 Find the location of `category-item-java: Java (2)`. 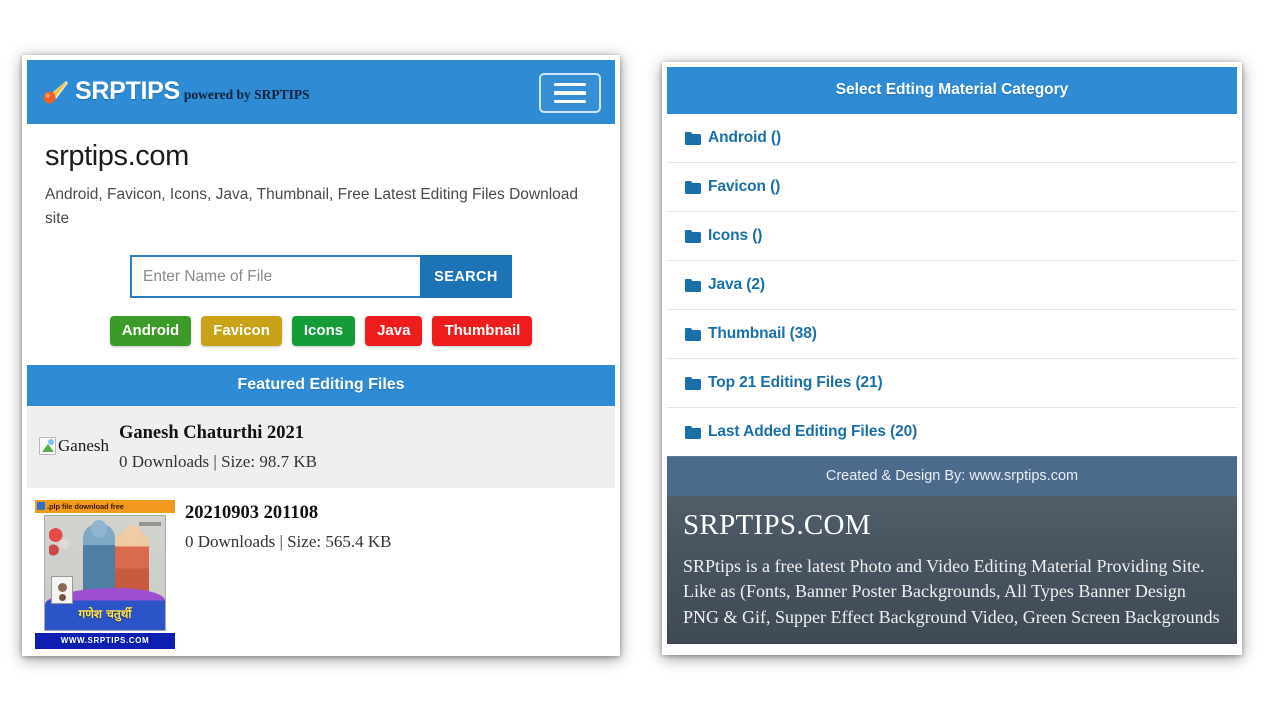

category-item-java: Java (2) is located at coordinates (952, 285).